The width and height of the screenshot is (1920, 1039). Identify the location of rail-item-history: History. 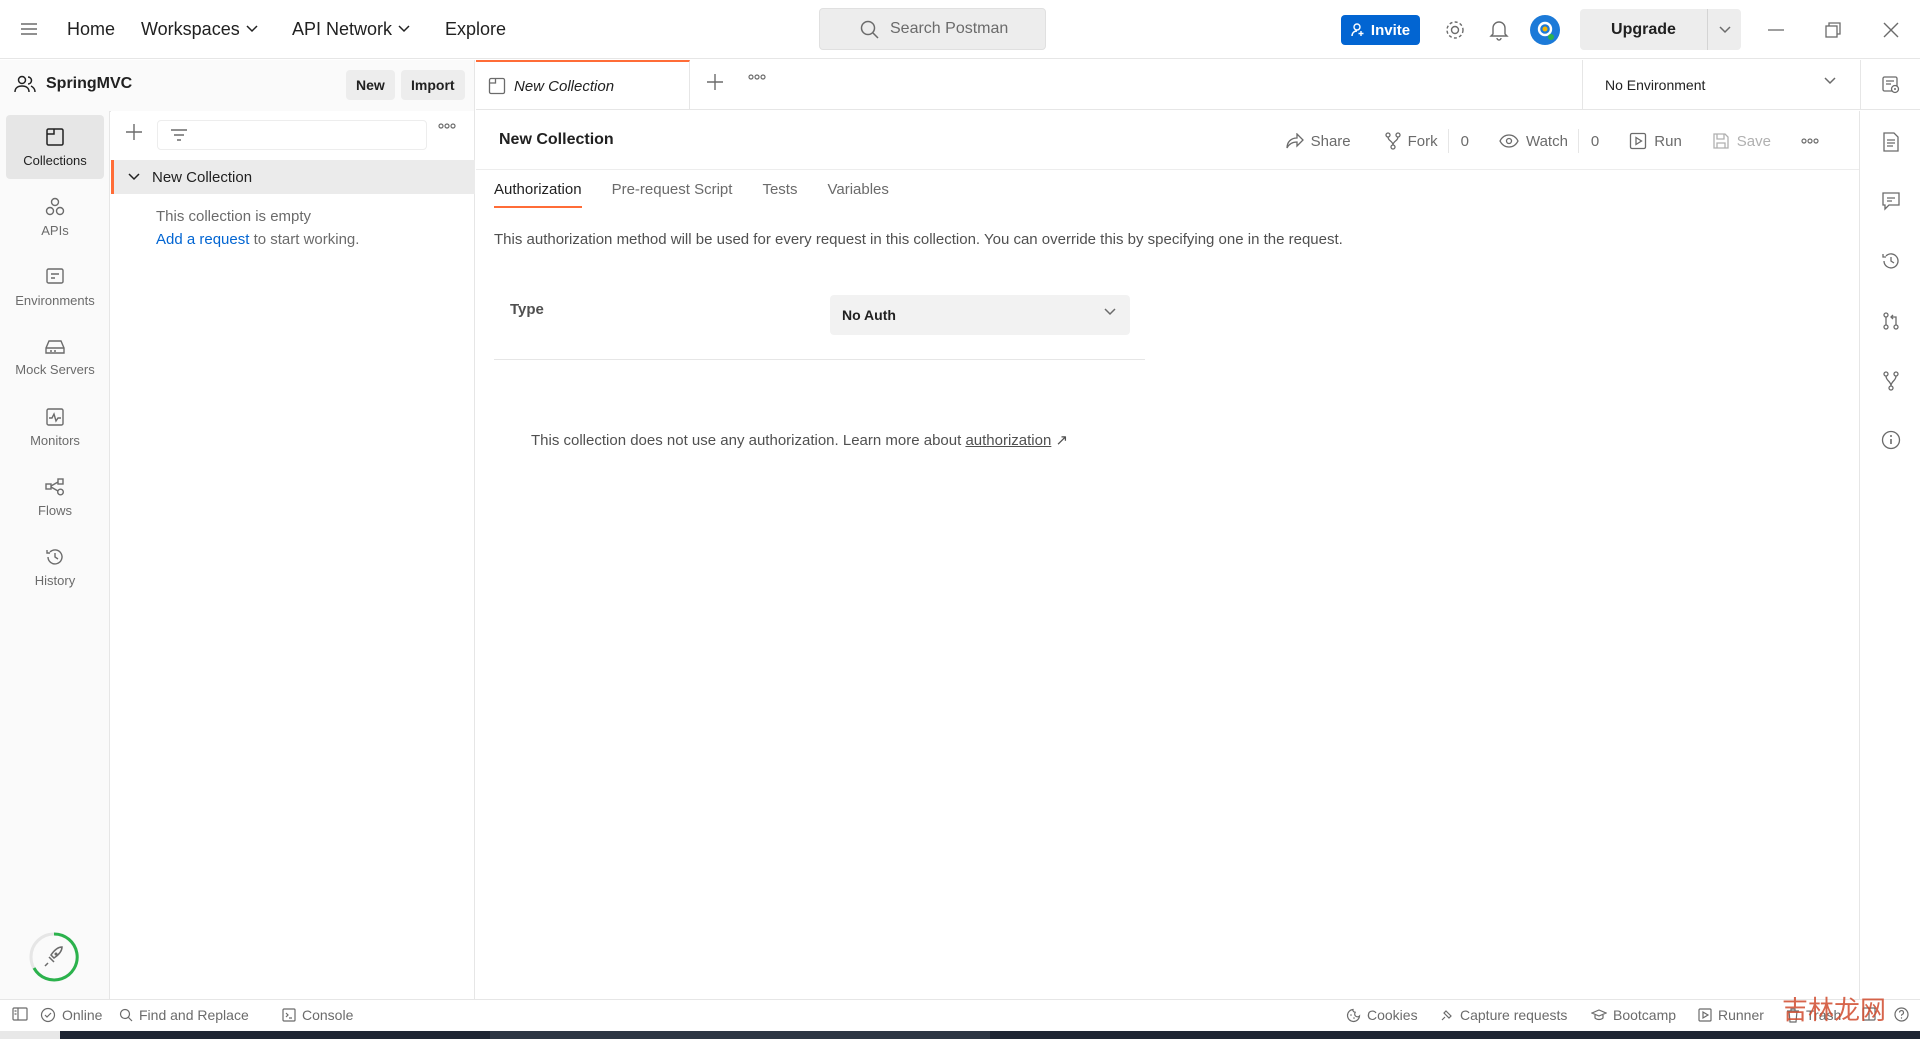
(55, 567).